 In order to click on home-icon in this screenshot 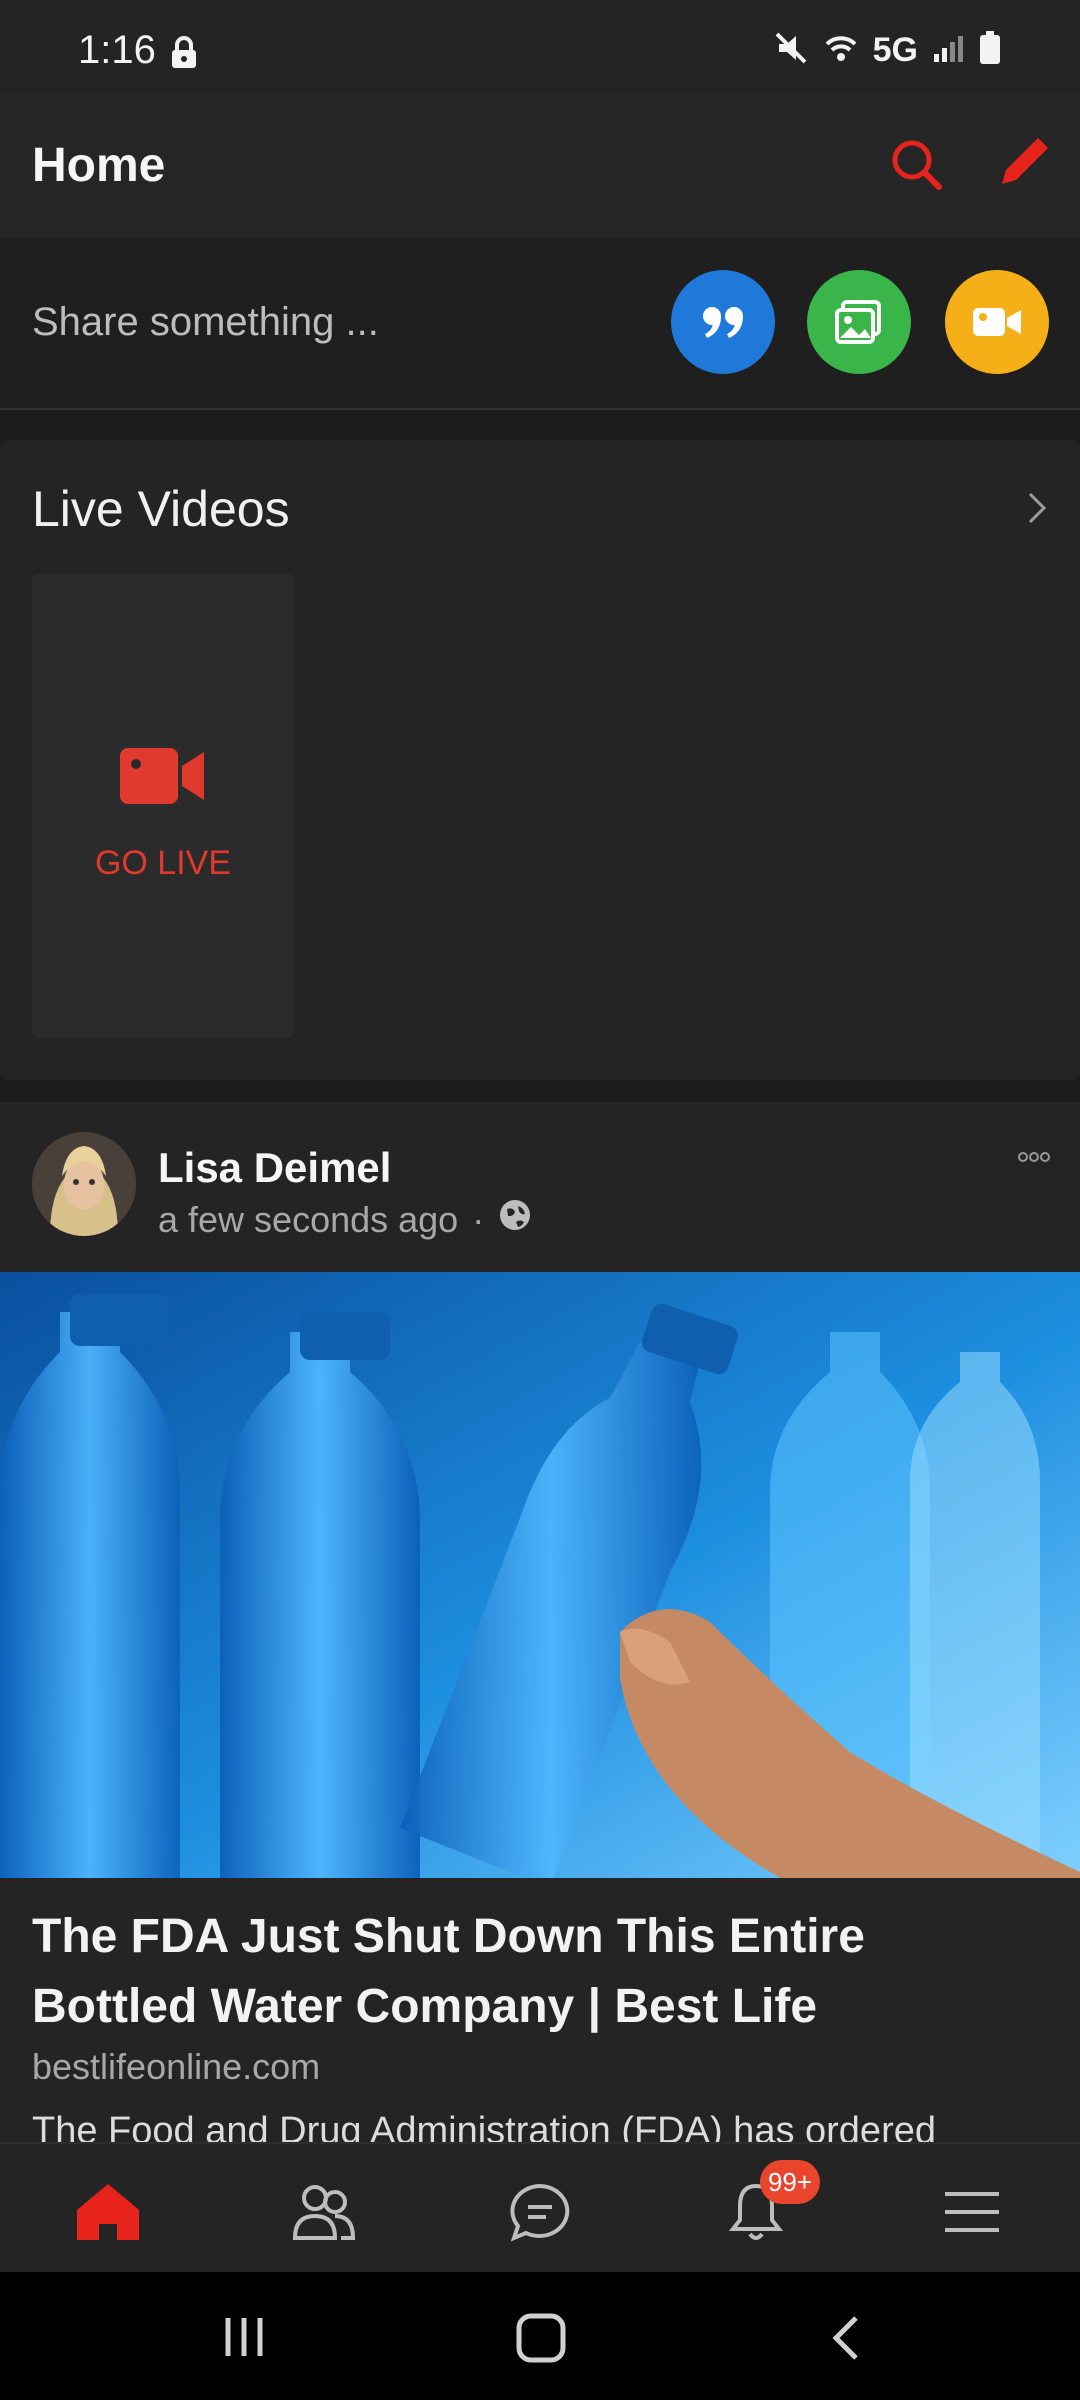, I will do `click(108, 2212)`.